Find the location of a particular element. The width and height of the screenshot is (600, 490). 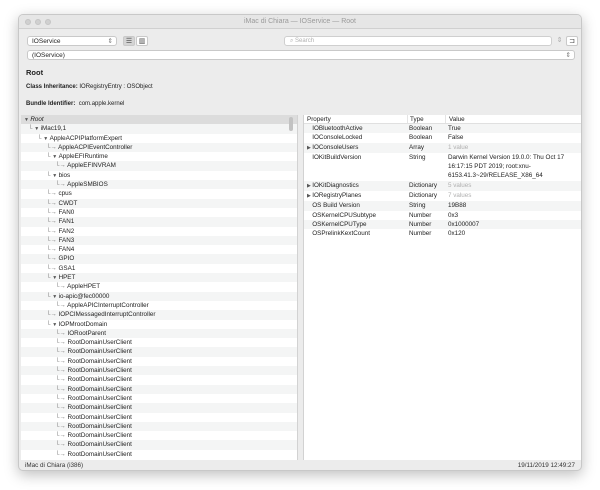

property-row: OSKernelCPUType Number 0x1000007 is located at coordinates (442, 224).